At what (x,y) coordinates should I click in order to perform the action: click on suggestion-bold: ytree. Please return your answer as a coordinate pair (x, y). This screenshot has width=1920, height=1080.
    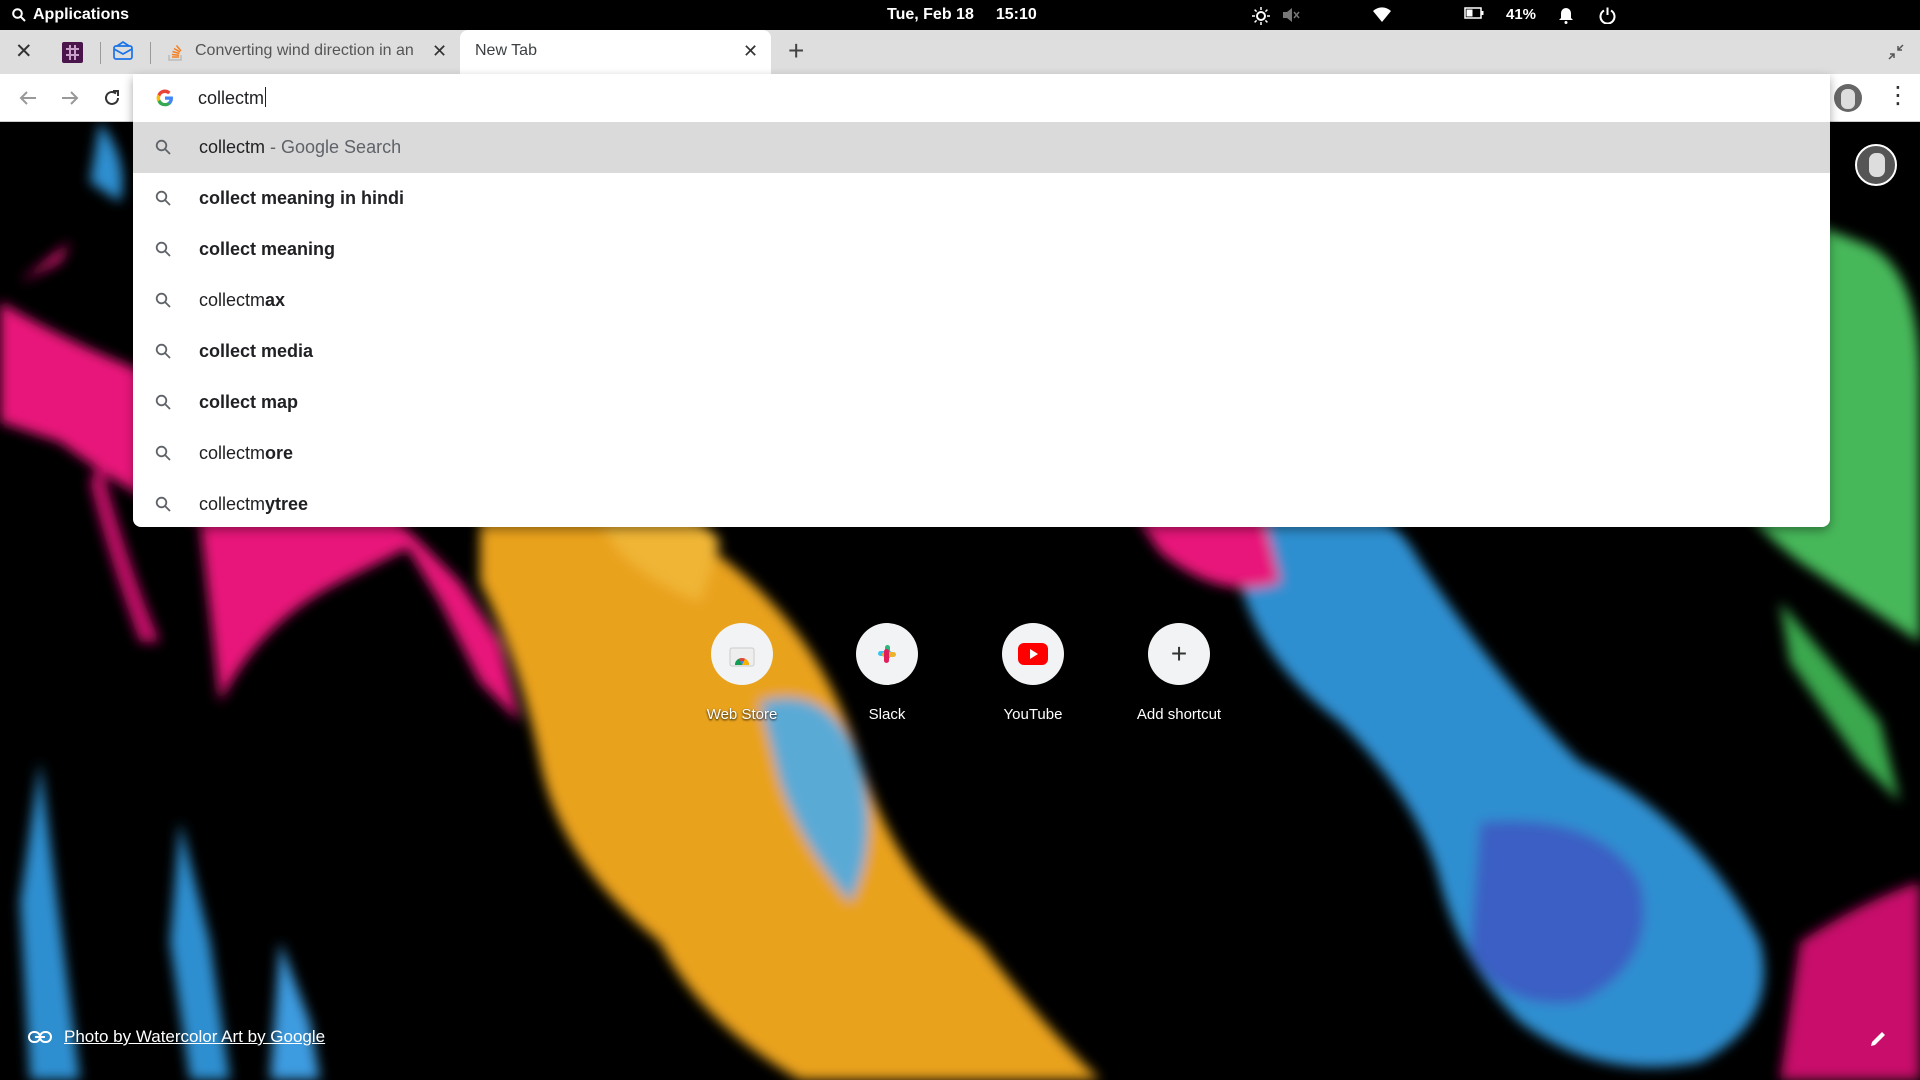
    Looking at the image, I should click on (287, 504).